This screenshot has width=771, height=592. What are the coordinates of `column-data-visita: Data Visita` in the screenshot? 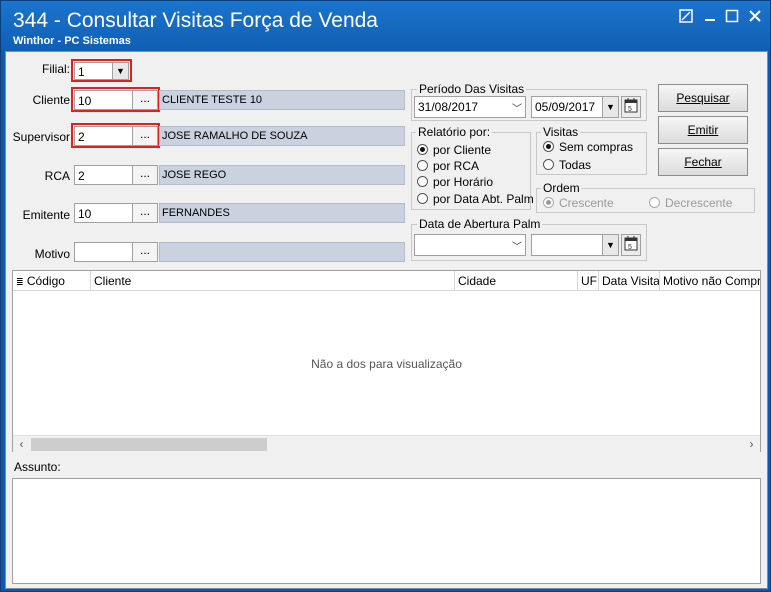 It's located at (628, 281).